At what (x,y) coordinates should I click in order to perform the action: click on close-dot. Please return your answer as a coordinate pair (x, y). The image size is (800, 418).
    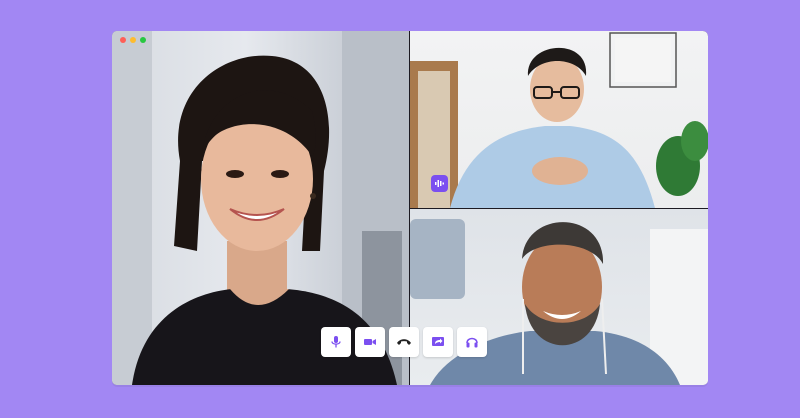
    Looking at the image, I should click on (123, 40).